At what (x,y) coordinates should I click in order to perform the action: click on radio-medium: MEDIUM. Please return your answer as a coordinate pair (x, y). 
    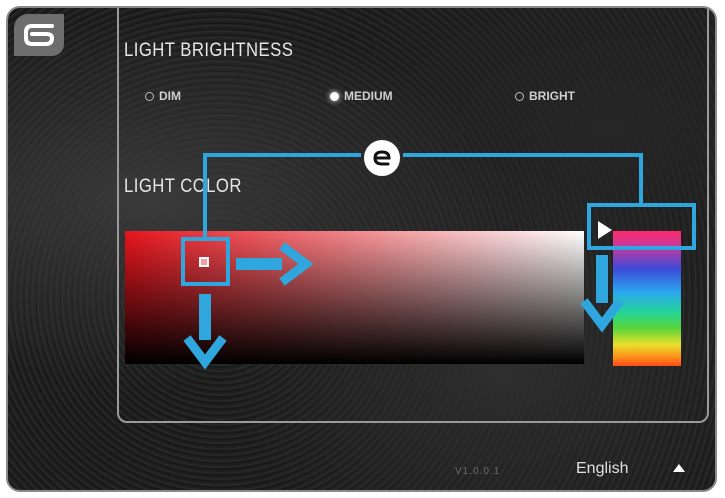
    Looking at the image, I should click on (361, 96).